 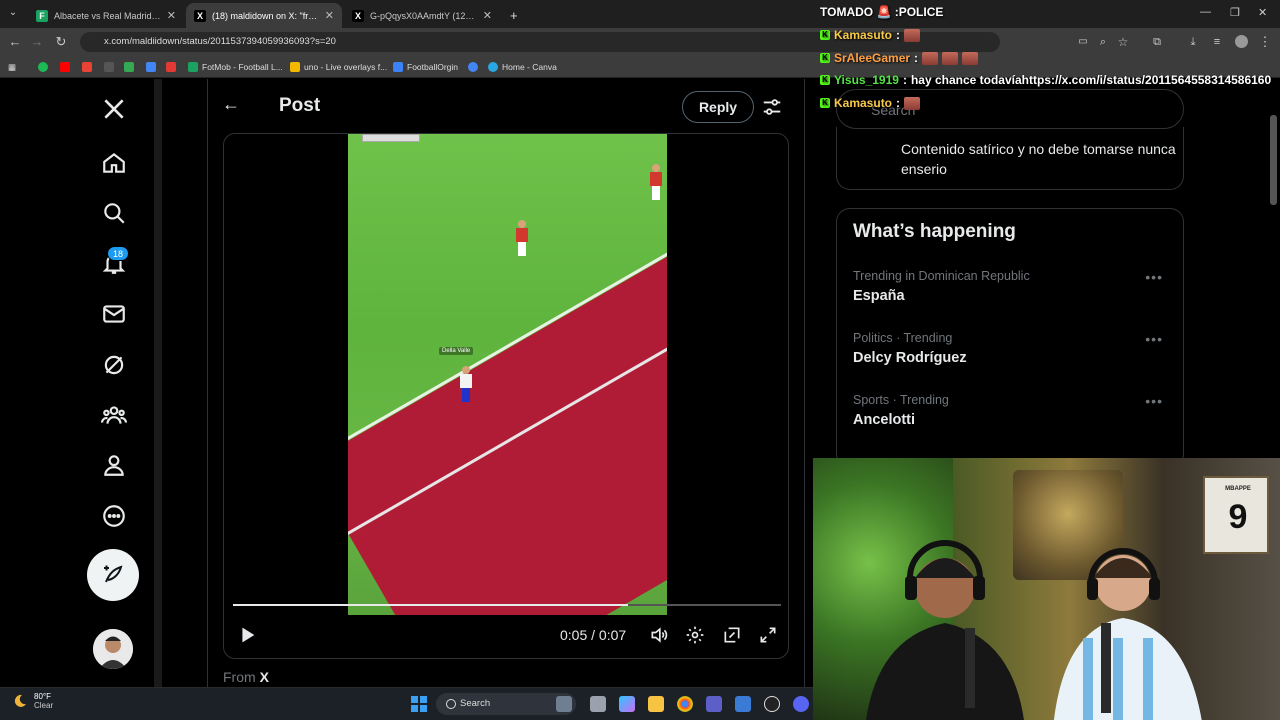 I want to click on tab-1: X (18) maldidown on X: "franco m ✕, so click(x=264, y=15).